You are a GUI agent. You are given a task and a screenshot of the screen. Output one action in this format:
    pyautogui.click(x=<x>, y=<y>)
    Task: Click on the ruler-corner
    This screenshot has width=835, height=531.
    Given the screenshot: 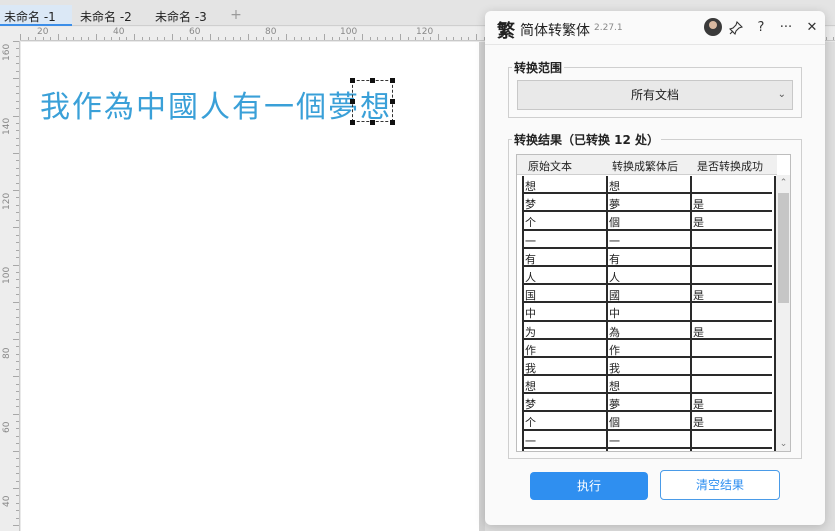 What is the action you would take?
    pyautogui.click(x=10, y=34)
    